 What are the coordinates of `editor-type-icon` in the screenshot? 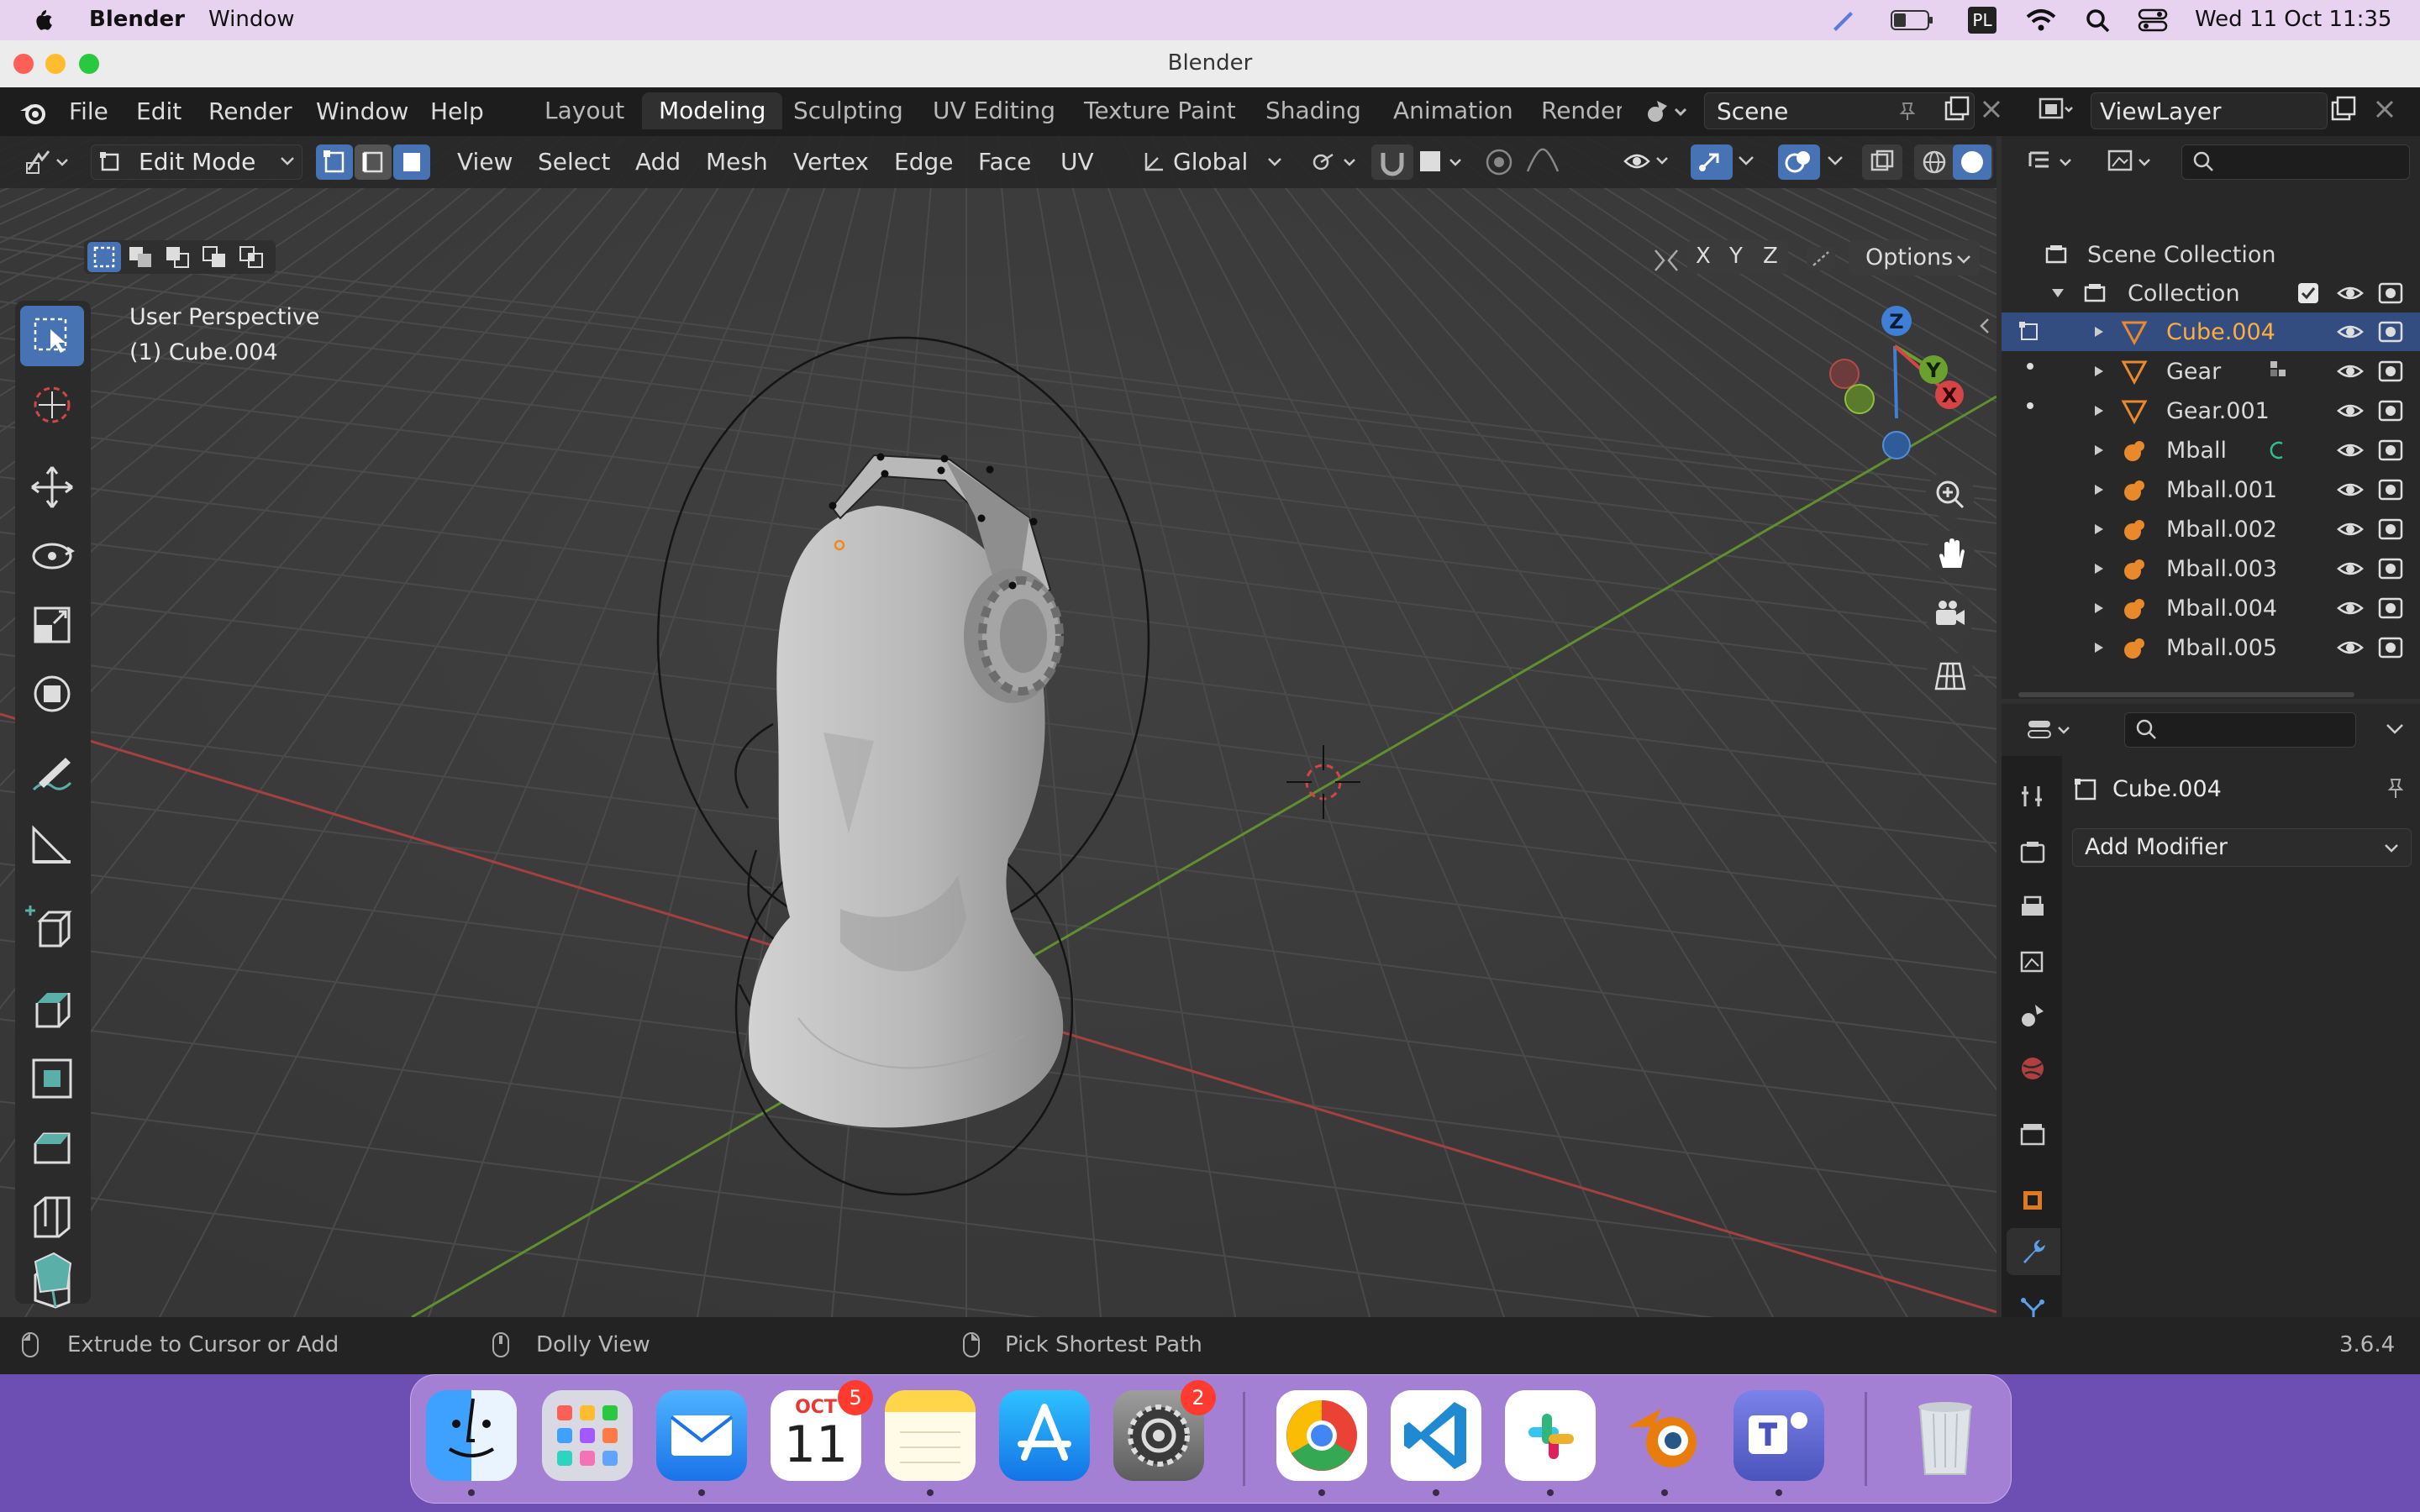 It's located at (49, 162).